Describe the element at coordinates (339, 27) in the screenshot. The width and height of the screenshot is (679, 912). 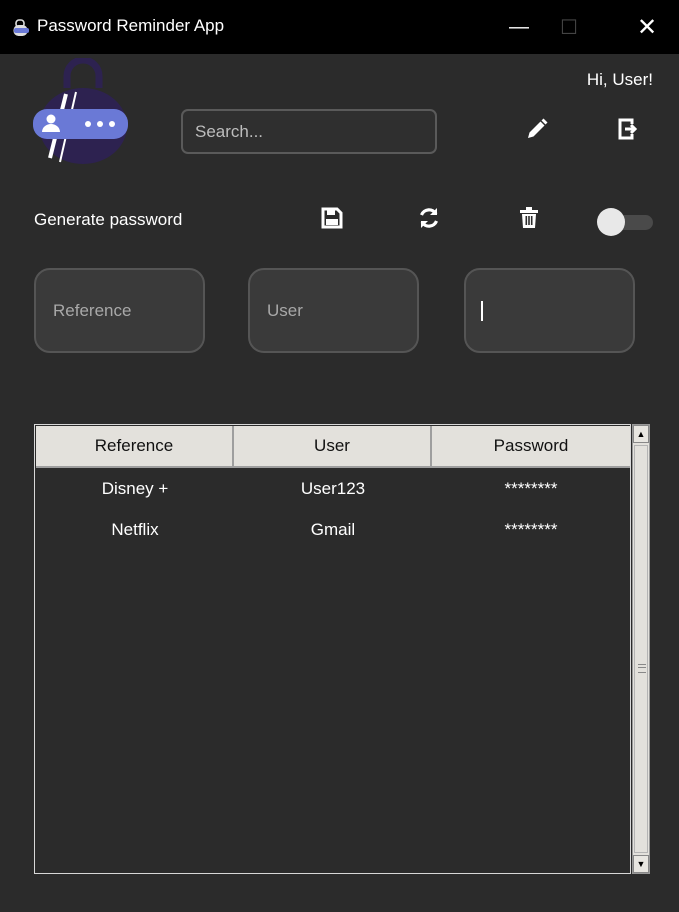
I see `title-bar: Password Reminder App — ☐ ✕` at that location.